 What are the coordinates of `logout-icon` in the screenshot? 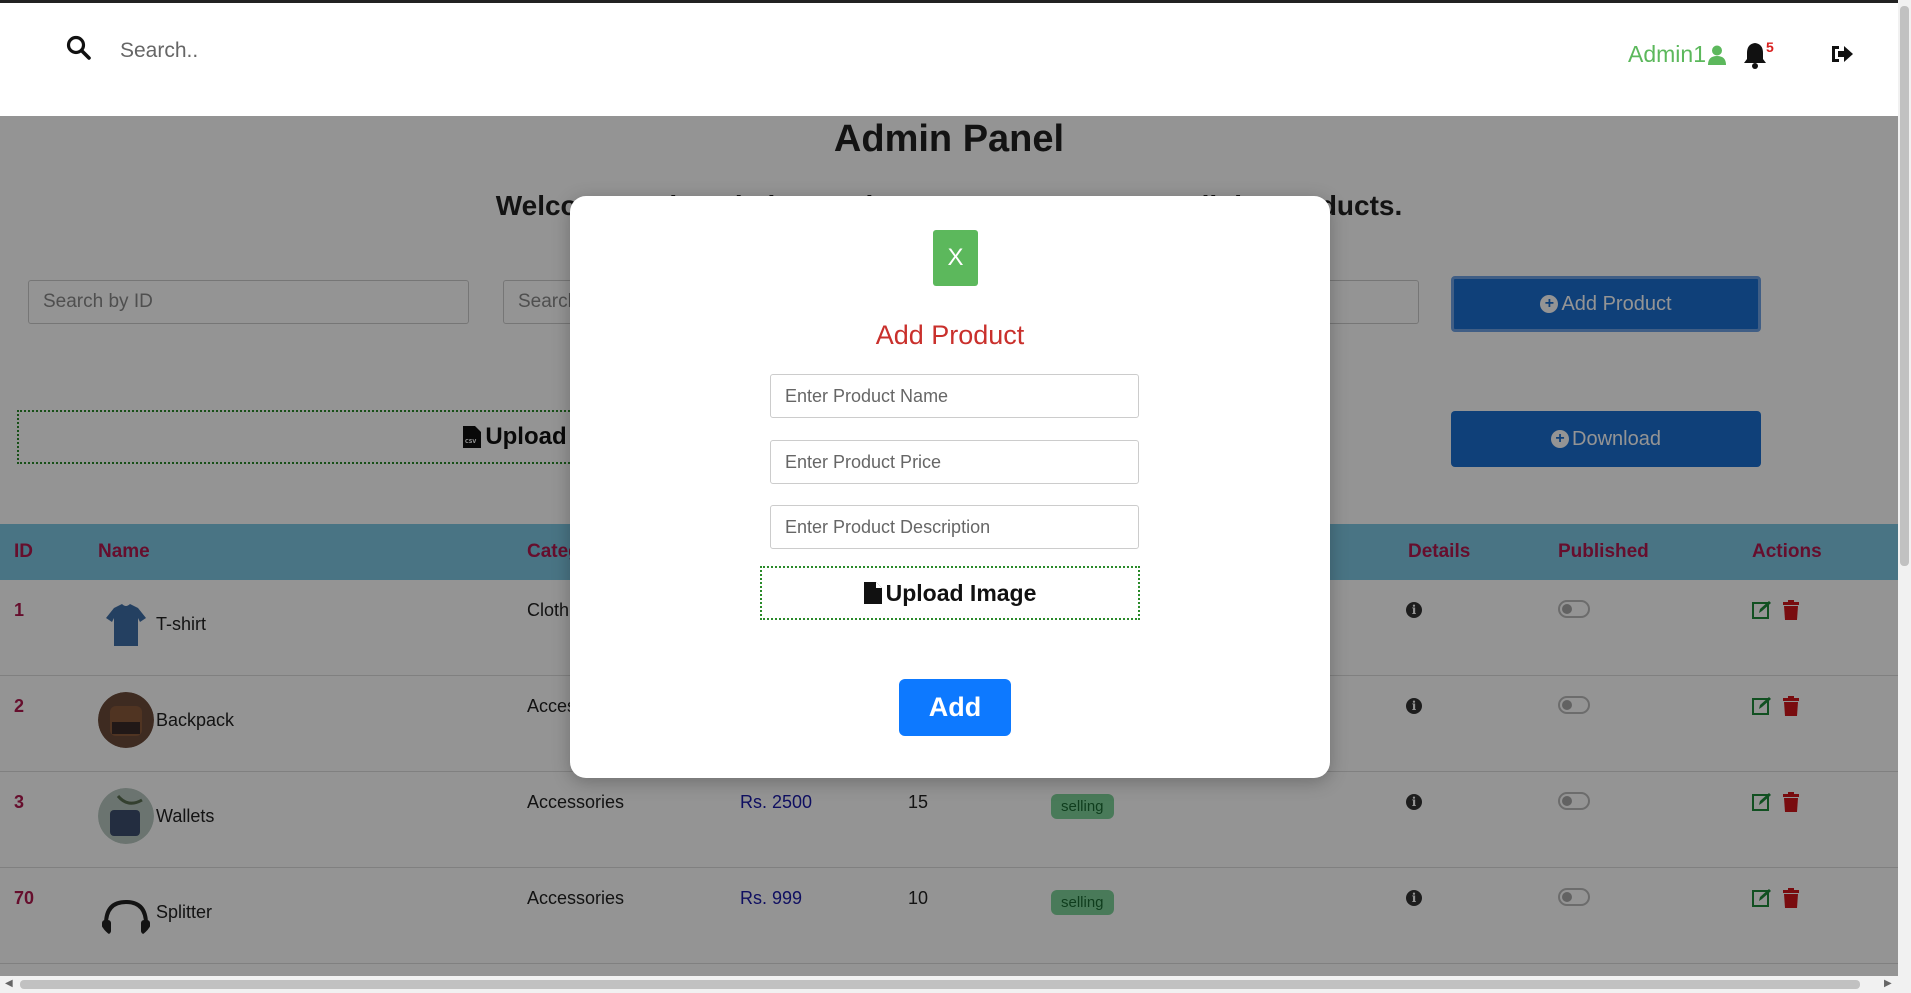 It's located at (1842, 54).